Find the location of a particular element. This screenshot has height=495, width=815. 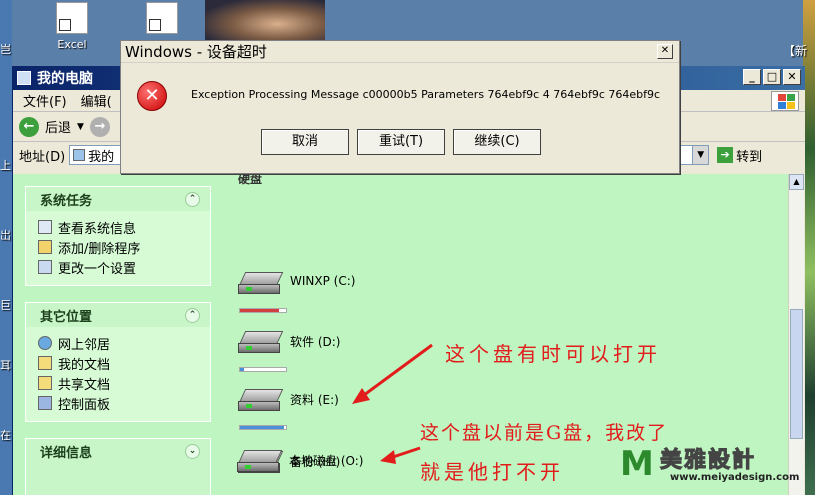

continue-button: 继续(C) is located at coordinates (497, 142).